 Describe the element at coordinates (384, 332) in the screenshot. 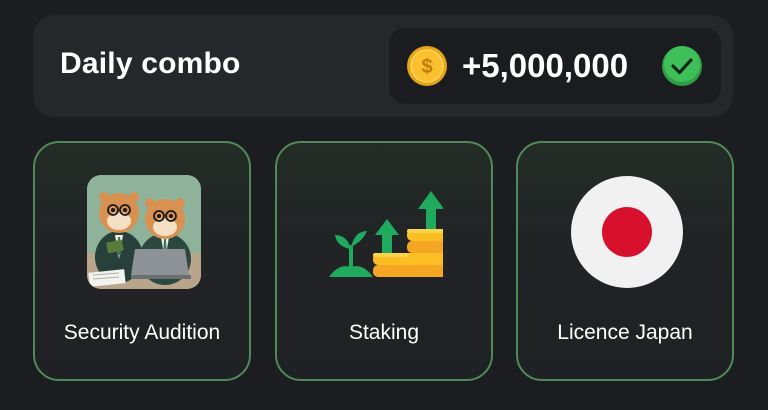

I see `card-label: Staking` at that location.